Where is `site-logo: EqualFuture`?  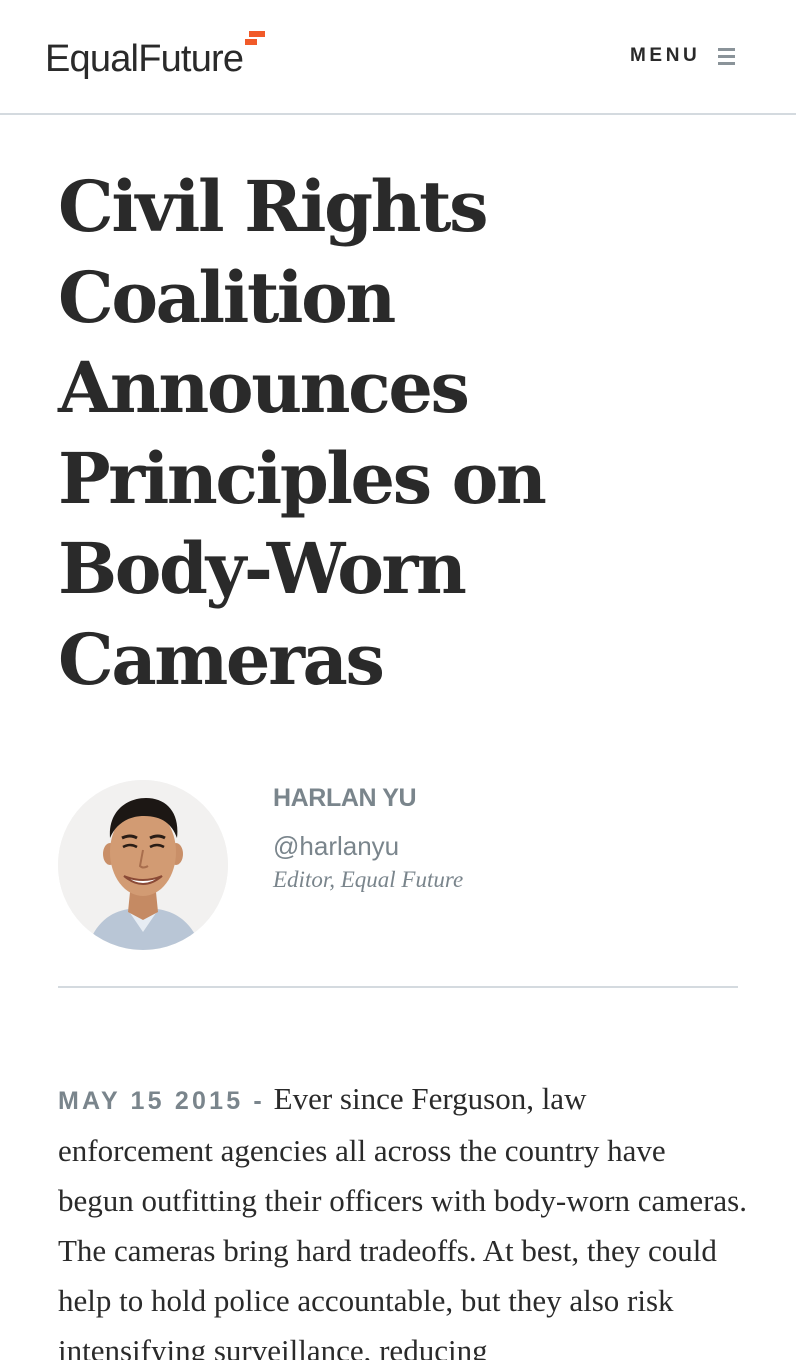
site-logo: EqualFuture is located at coordinates (155, 56).